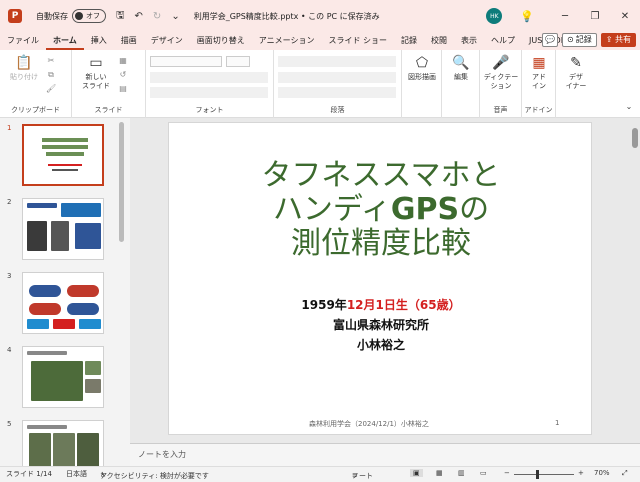 This screenshot has height=482, width=640. I want to click on slideshow-icon: ▭, so click(483, 473).